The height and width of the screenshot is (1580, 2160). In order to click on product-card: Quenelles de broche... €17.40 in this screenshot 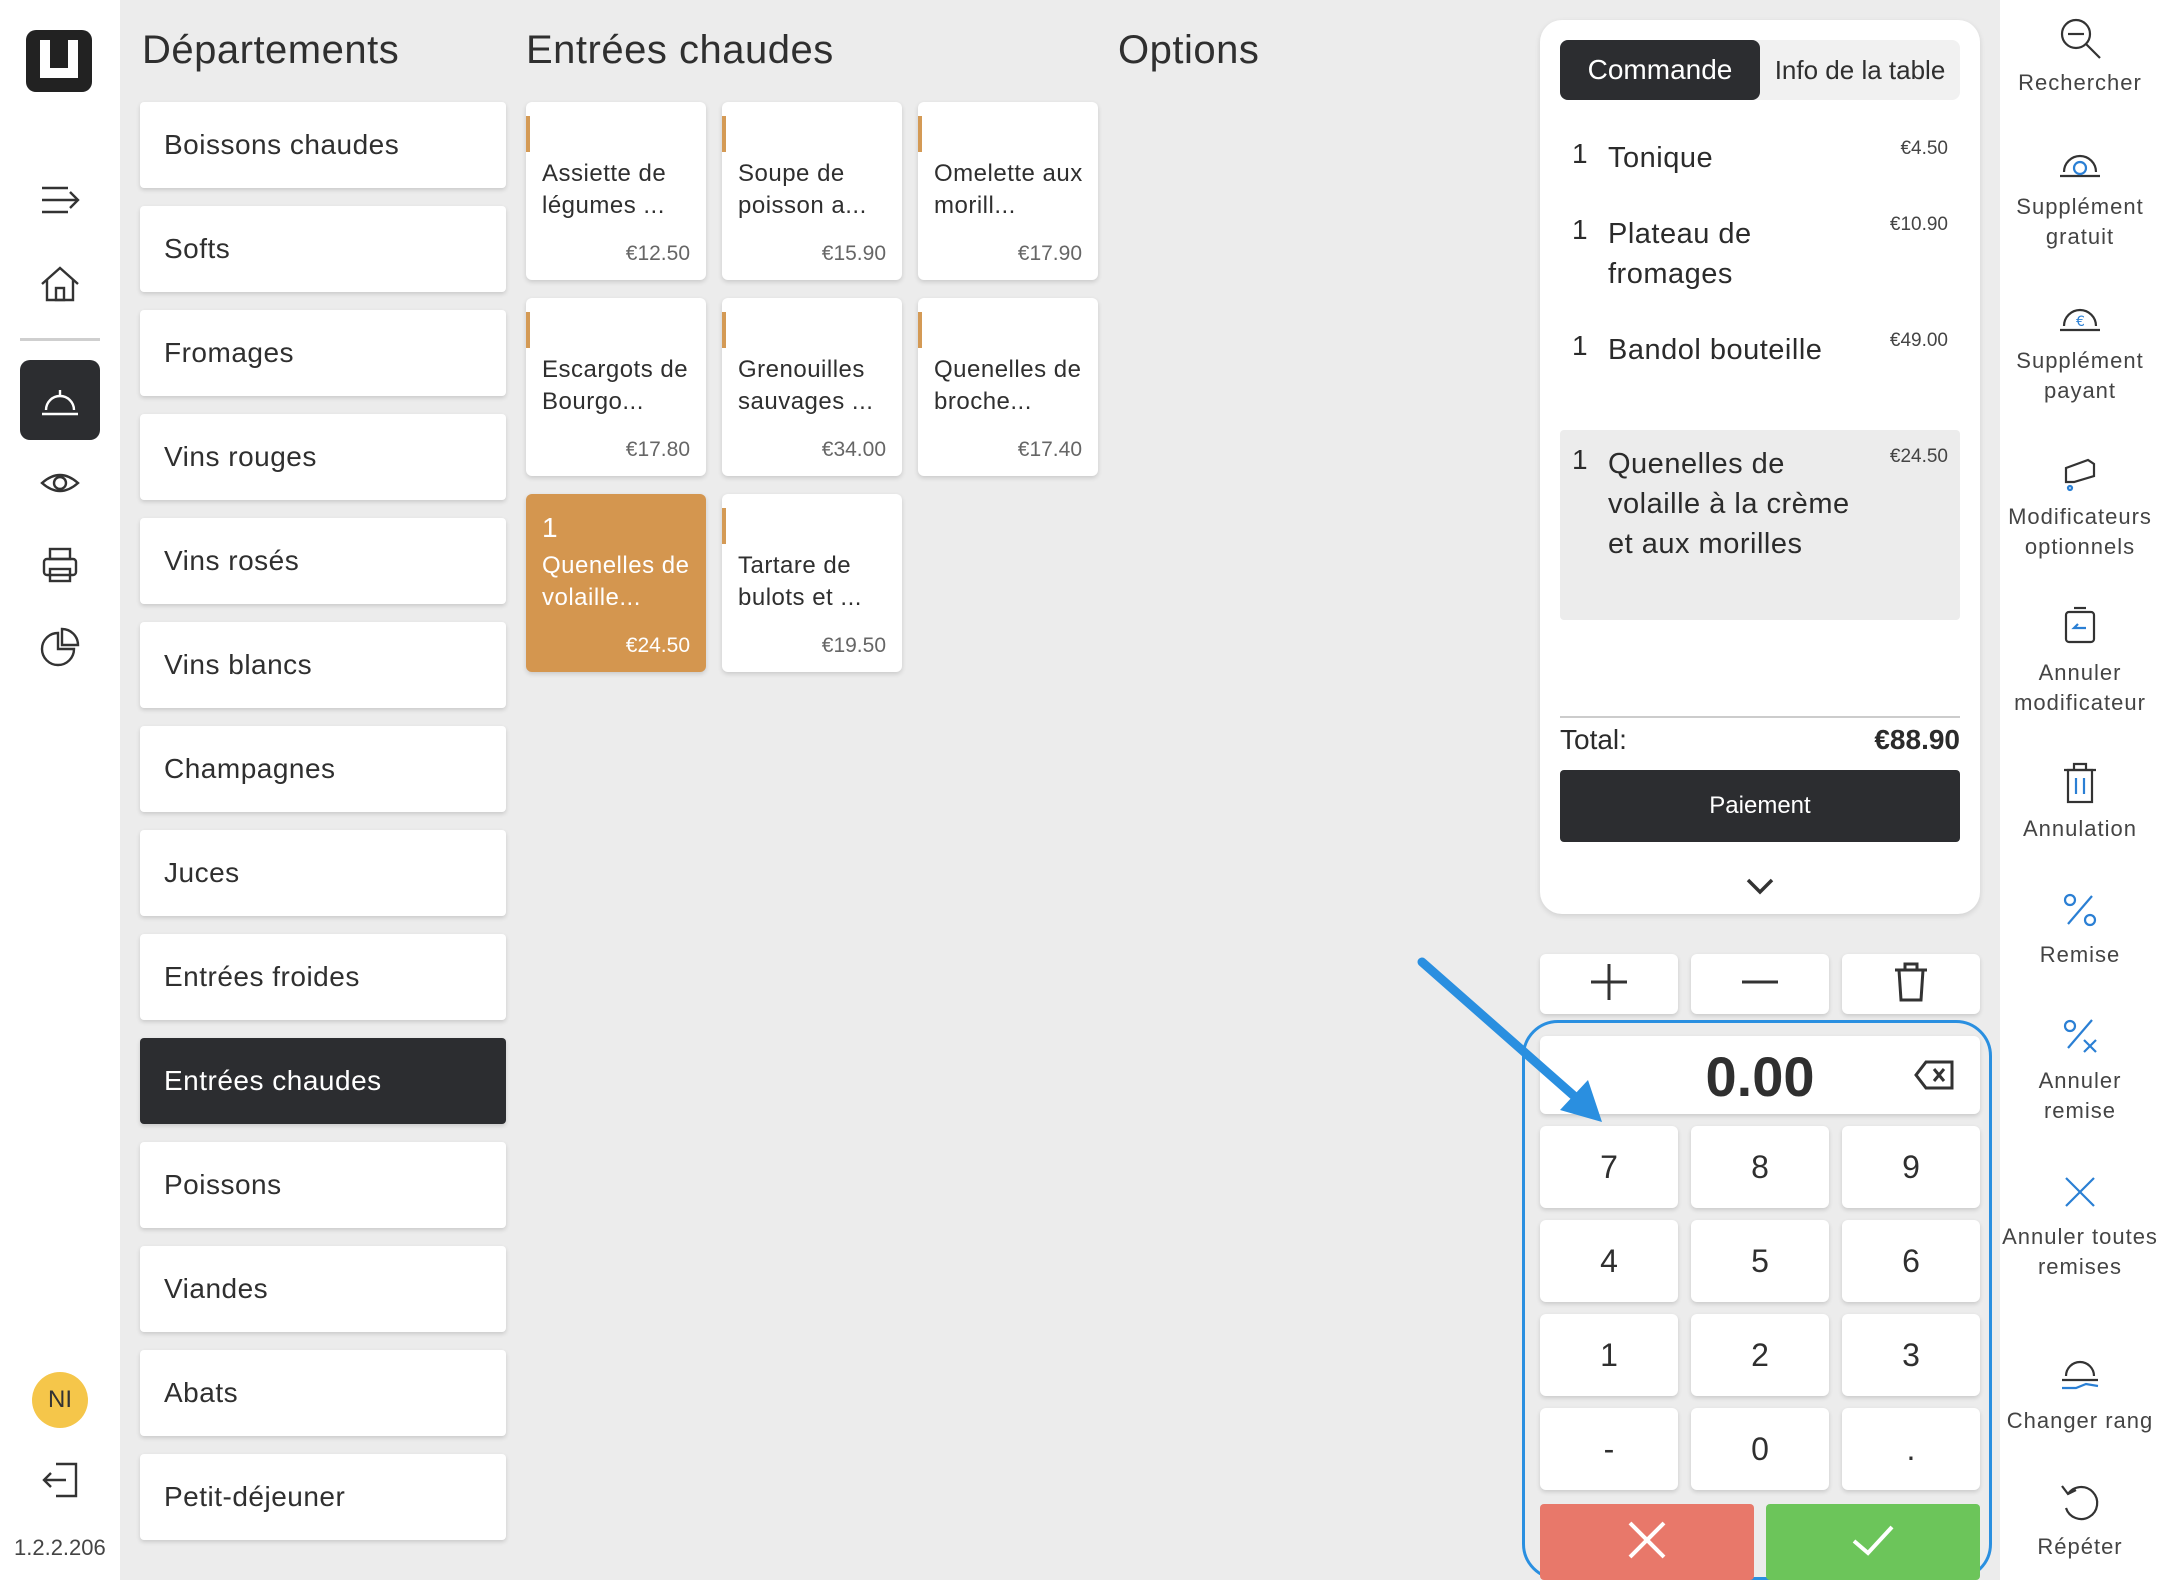, I will do `click(1008, 387)`.